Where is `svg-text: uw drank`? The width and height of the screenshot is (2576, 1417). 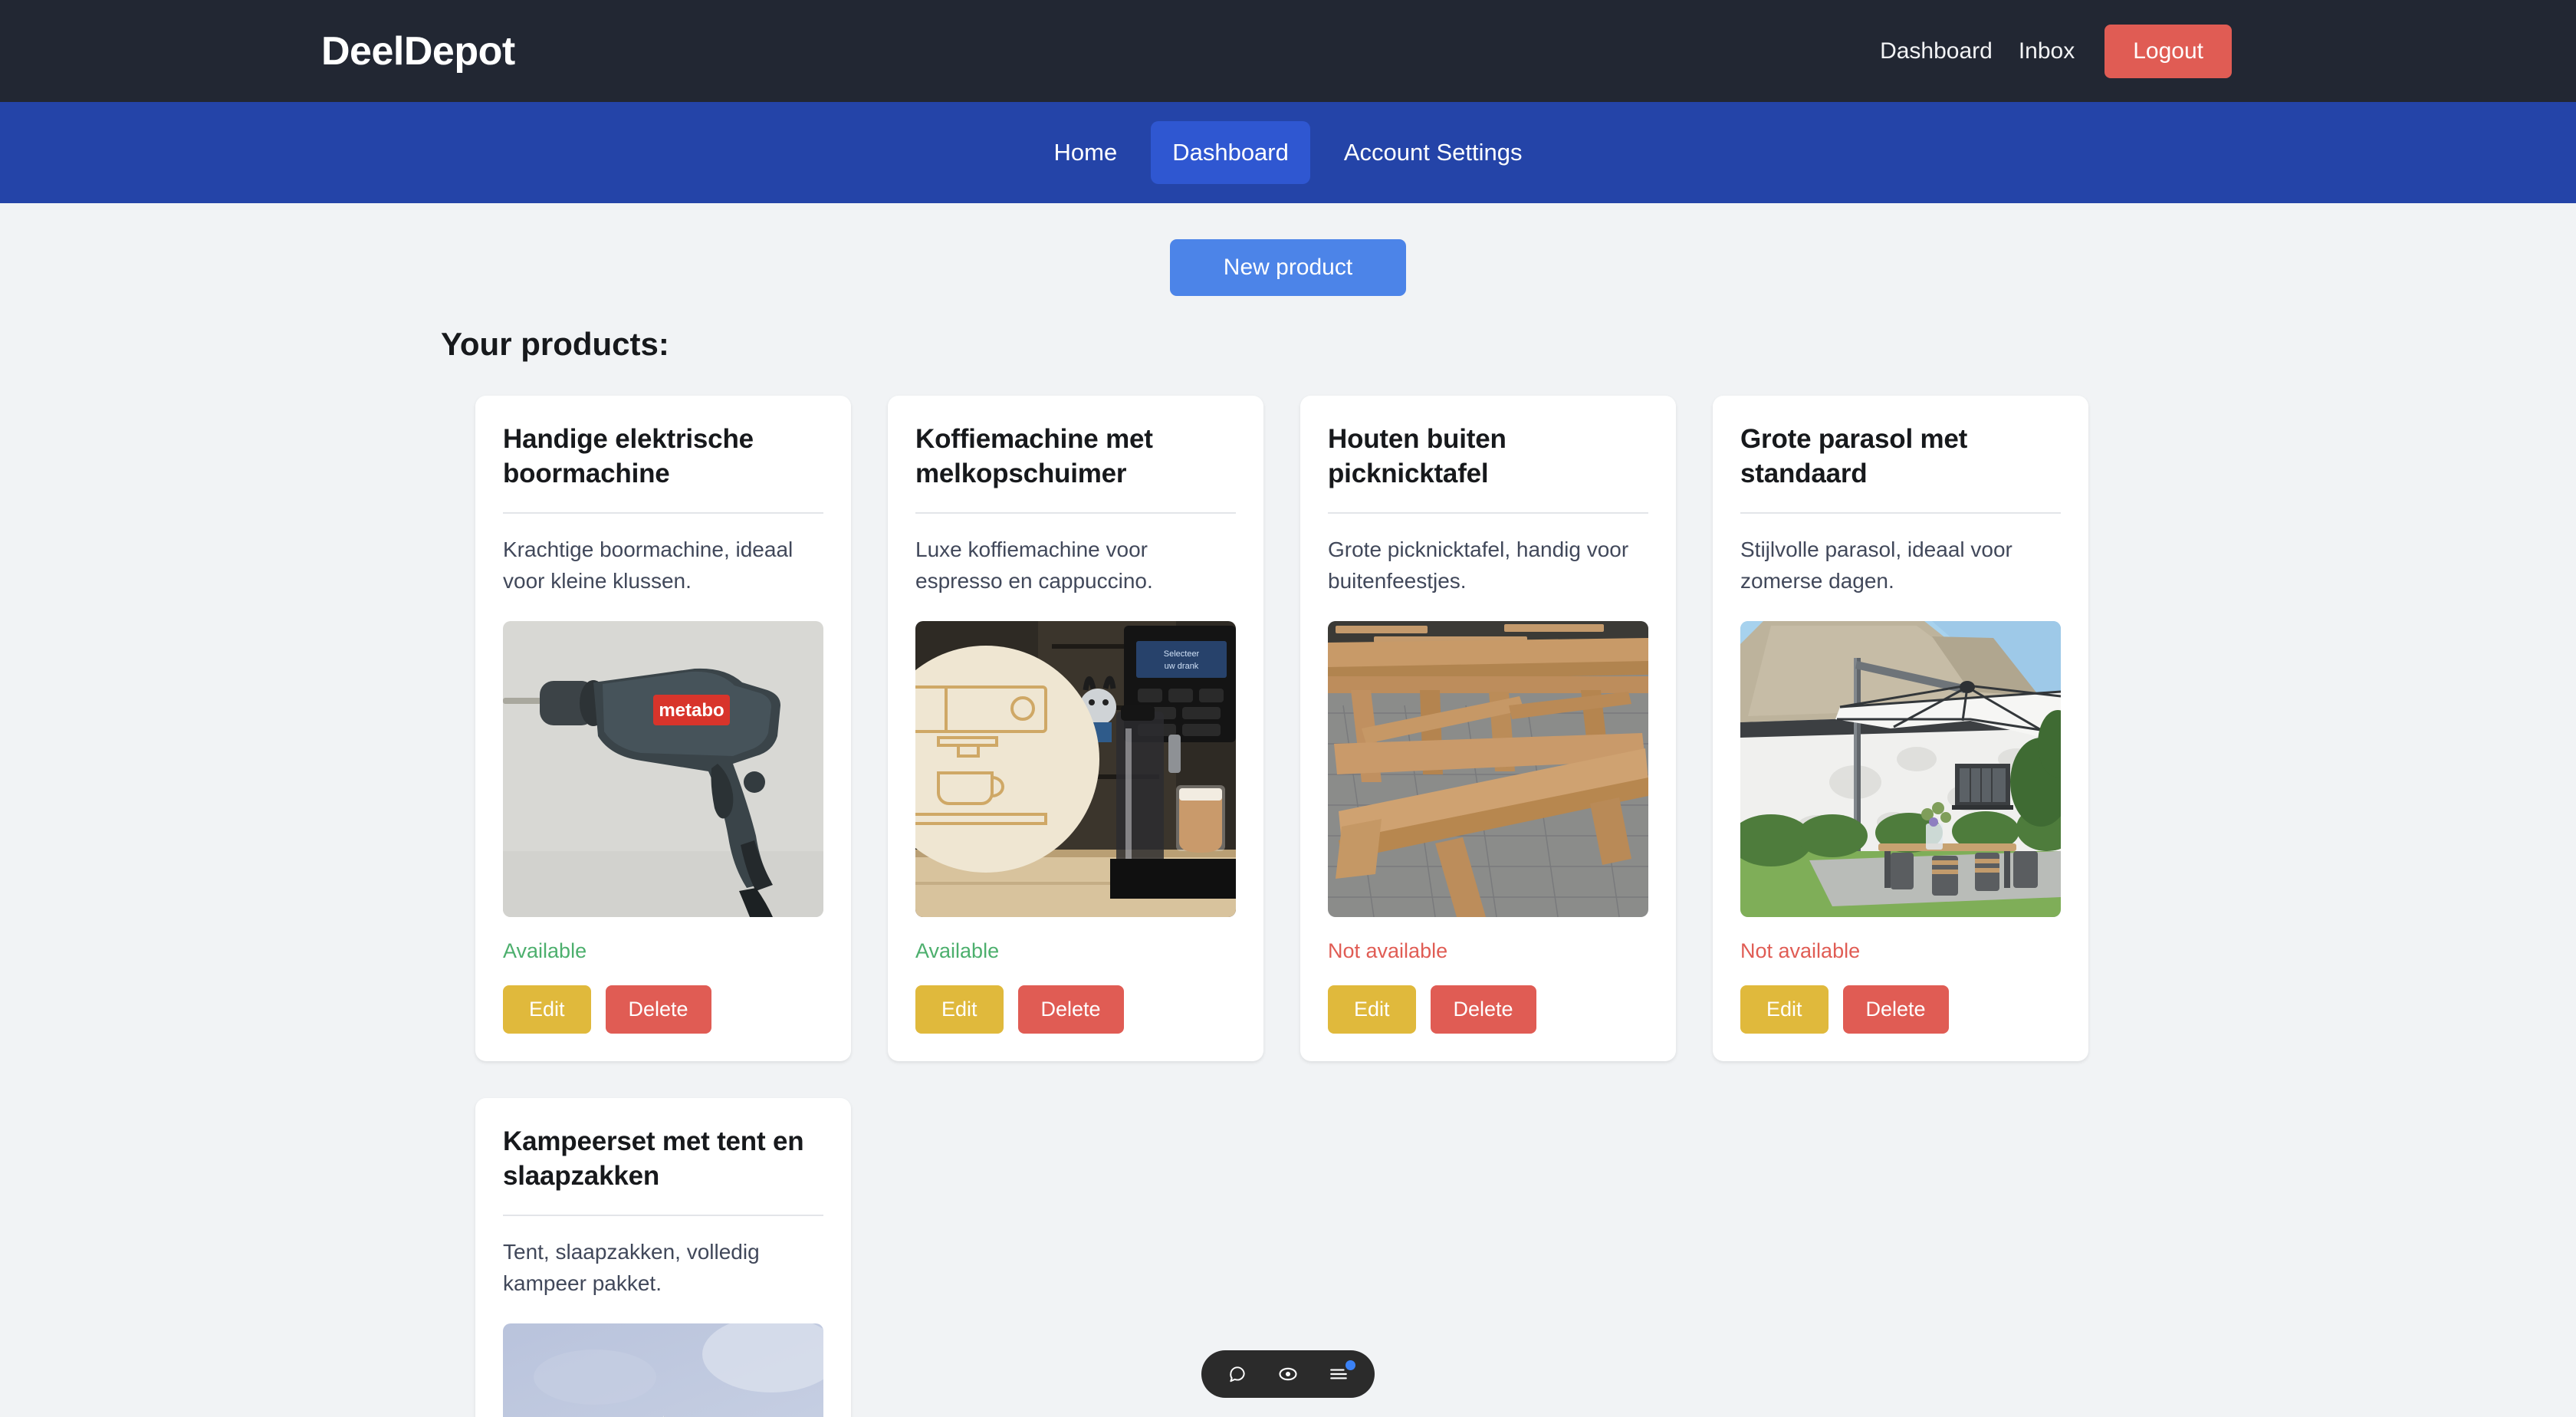
svg-text: uw drank is located at coordinates (1182, 666).